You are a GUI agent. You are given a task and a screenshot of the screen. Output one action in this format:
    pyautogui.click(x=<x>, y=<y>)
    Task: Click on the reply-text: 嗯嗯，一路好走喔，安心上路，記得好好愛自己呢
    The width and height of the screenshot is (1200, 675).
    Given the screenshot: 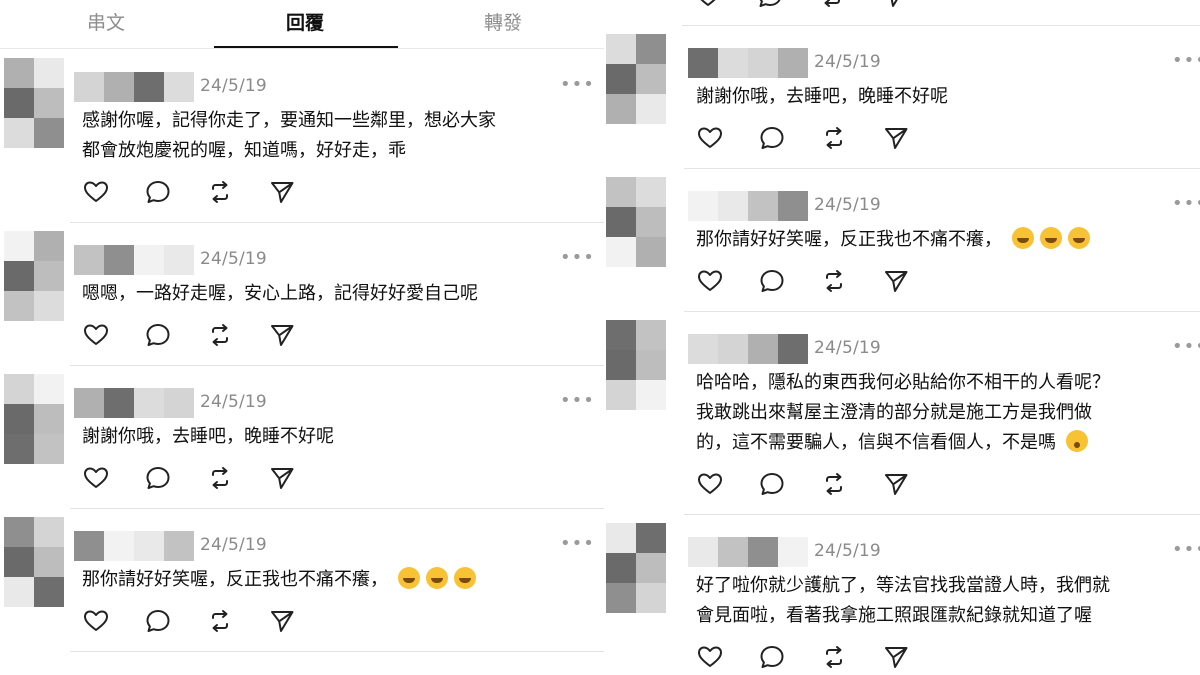 What is the action you would take?
    pyautogui.click(x=280, y=293)
    